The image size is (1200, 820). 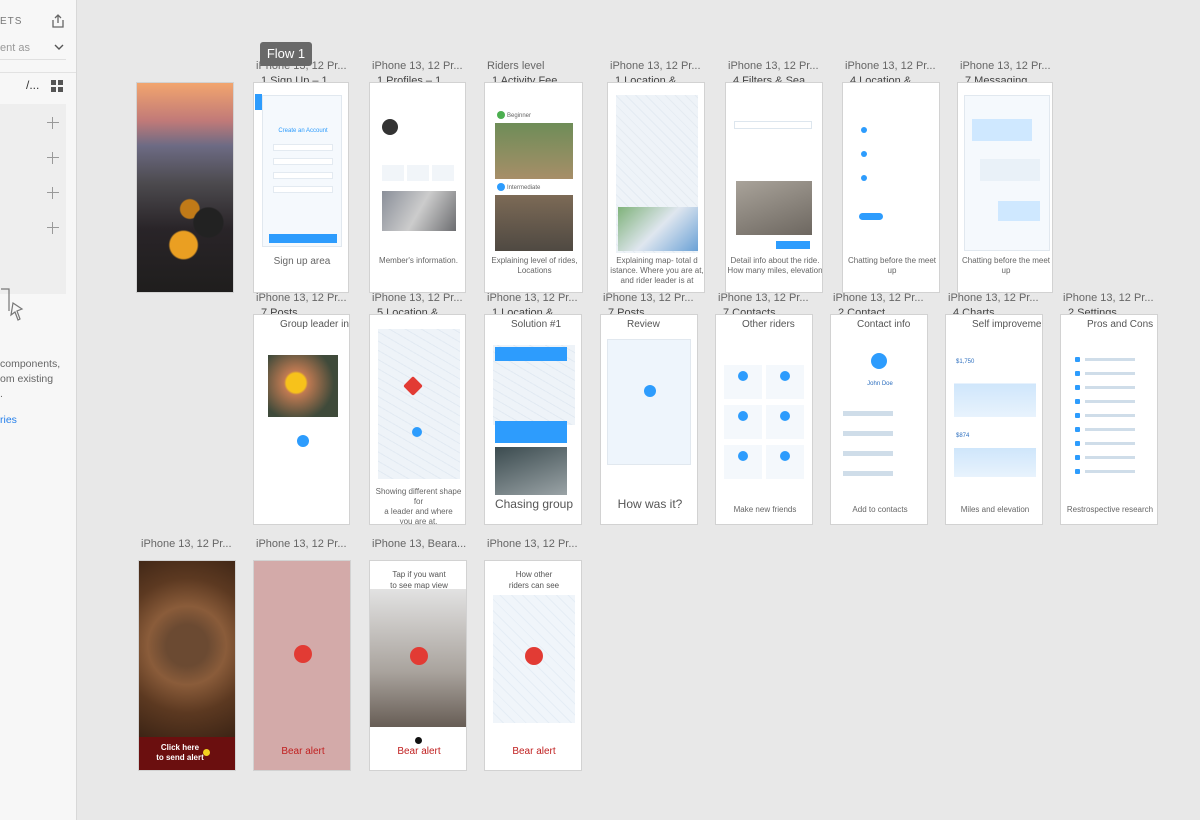 What do you see at coordinates (57, 86) in the screenshot?
I see `grid-view-icon` at bounding box center [57, 86].